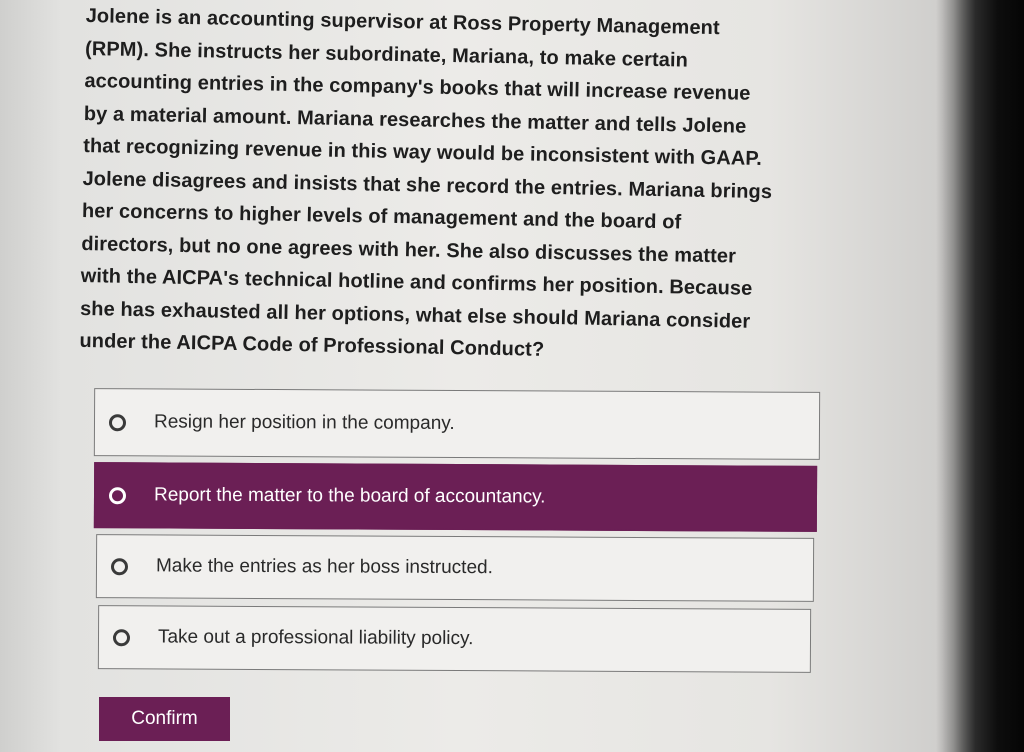 Image resolution: width=1024 pixels, height=752 pixels. What do you see at coordinates (164, 719) in the screenshot?
I see `confirm-button: Confirm` at bounding box center [164, 719].